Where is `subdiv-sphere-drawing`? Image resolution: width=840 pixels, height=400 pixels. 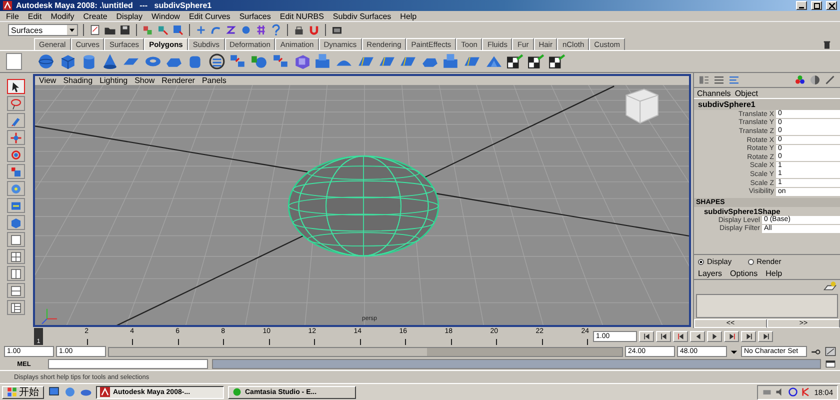 subdiv-sphere-drawing is located at coordinates (364, 206).